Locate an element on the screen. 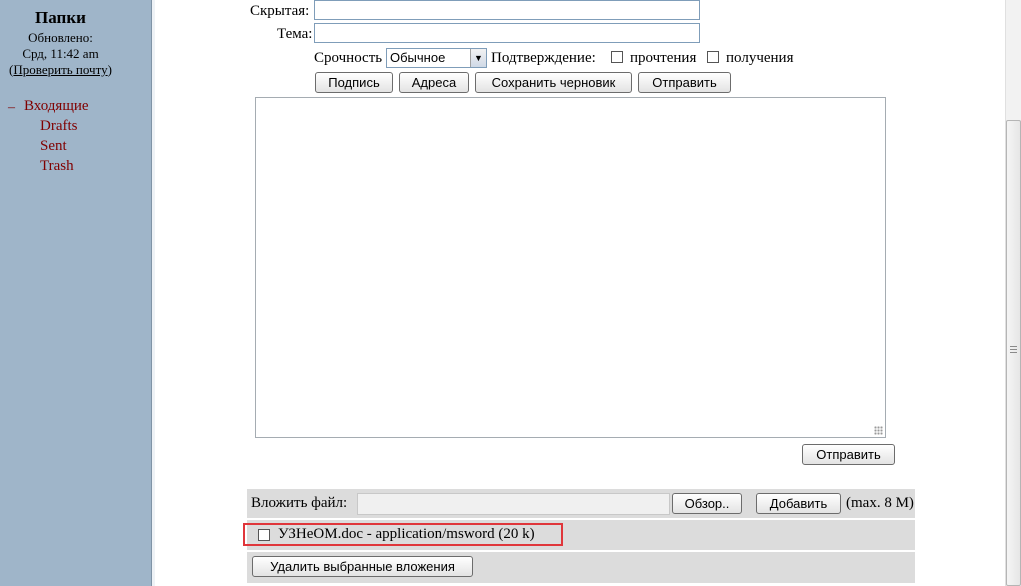 The height and width of the screenshot is (586, 1021). priority-label: Срочность is located at coordinates (348, 58).